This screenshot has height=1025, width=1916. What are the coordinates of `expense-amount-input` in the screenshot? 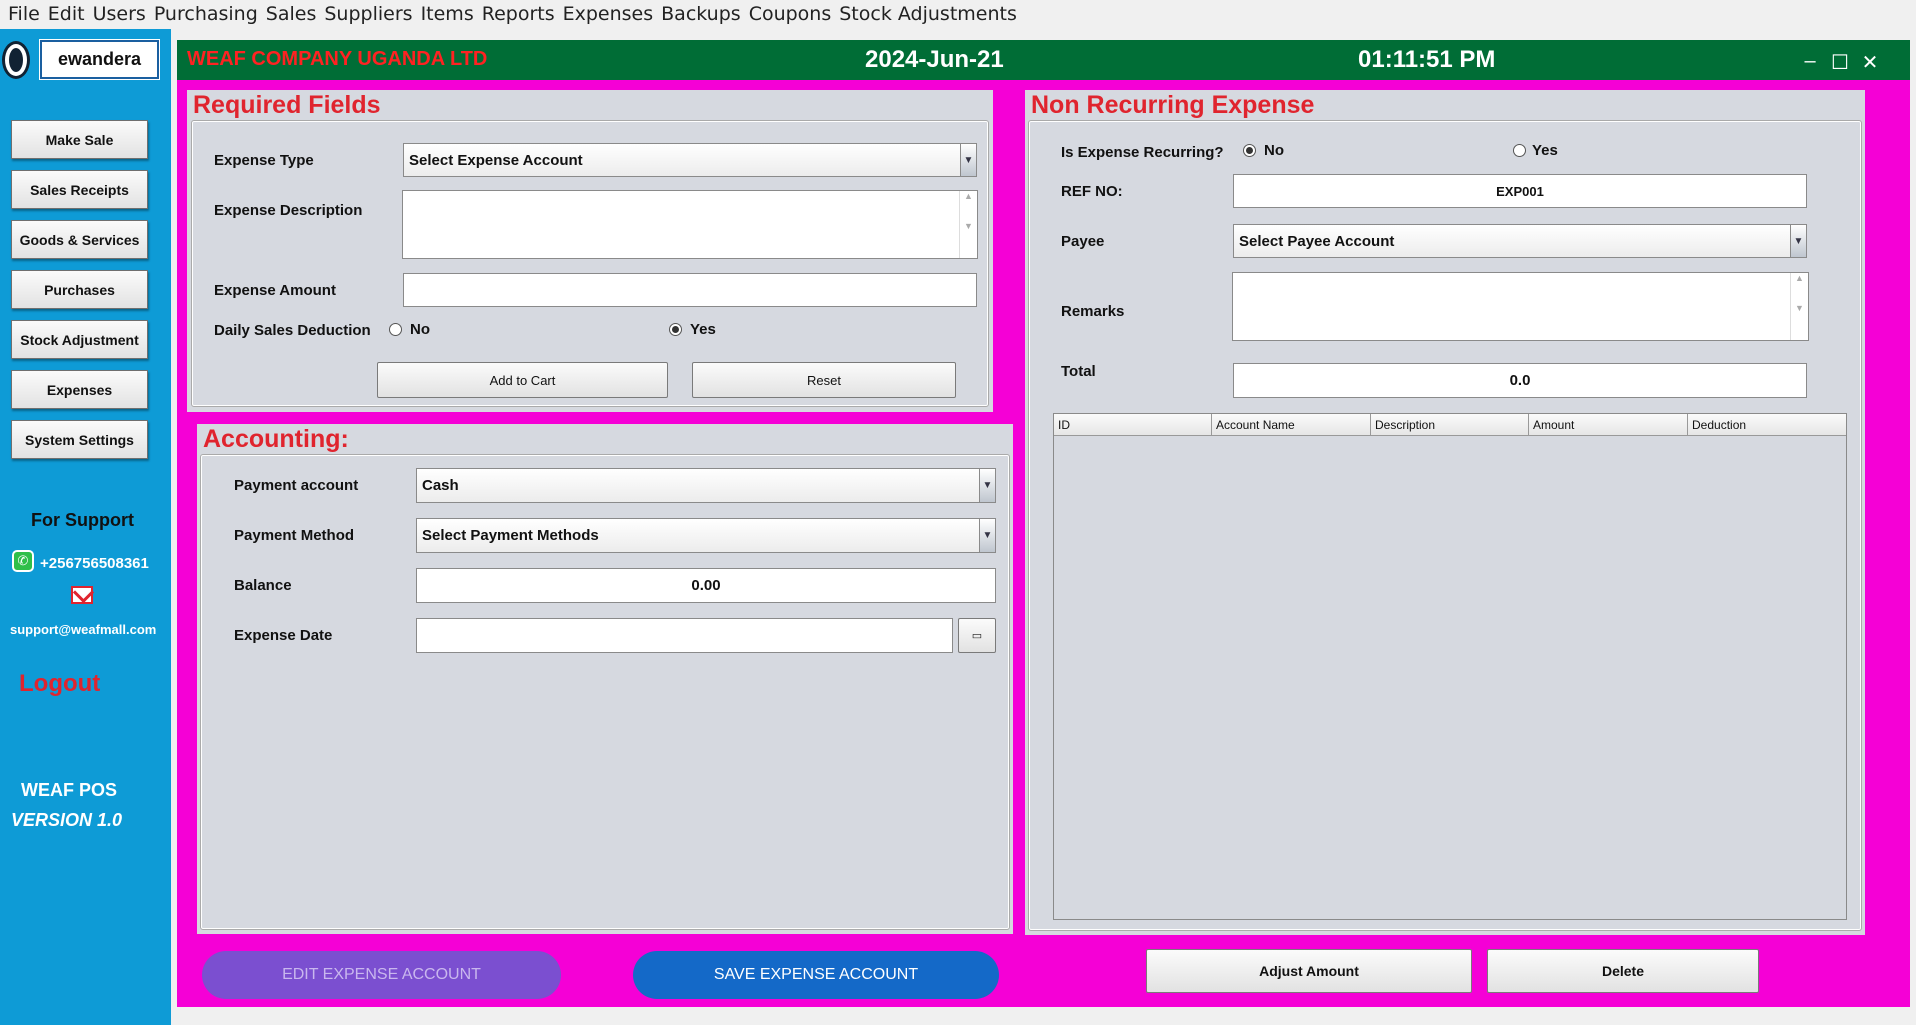 It's located at (690, 290).